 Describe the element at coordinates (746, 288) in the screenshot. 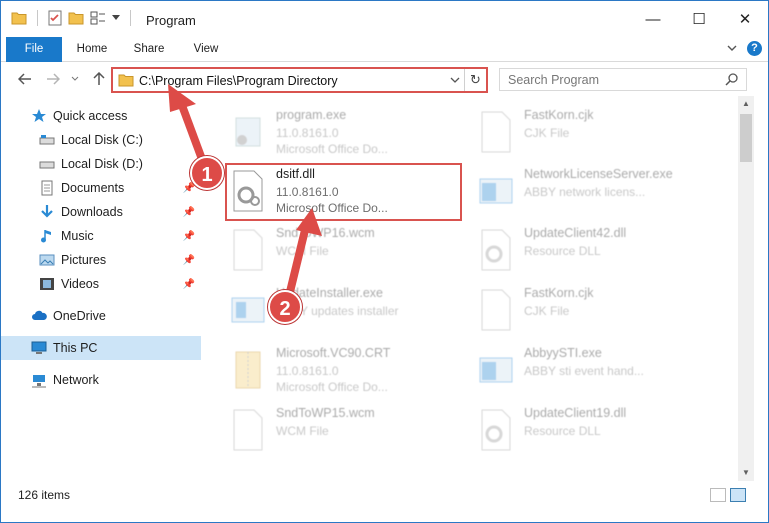

I see `vertical-scrollbar: ▲ ▼` at that location.